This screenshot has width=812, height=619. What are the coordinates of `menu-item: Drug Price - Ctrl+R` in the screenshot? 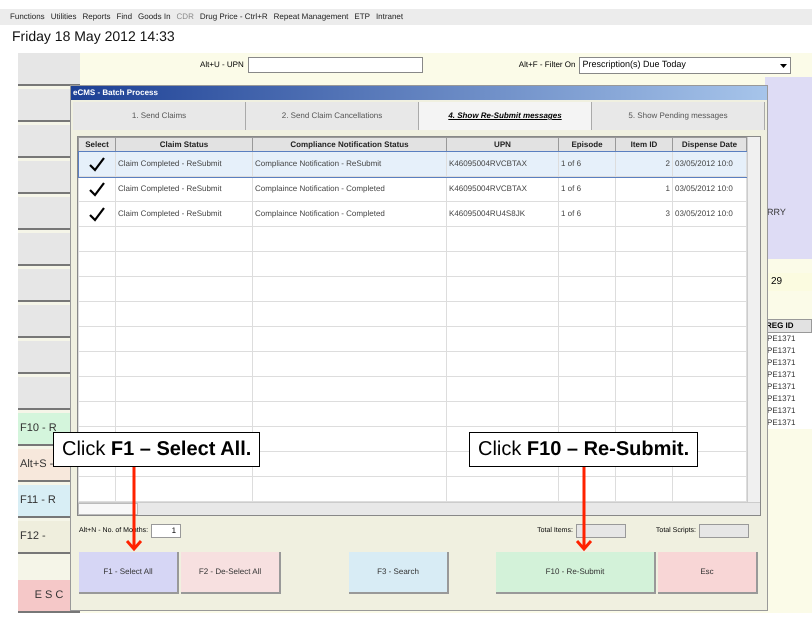 It's located at (234, 17).